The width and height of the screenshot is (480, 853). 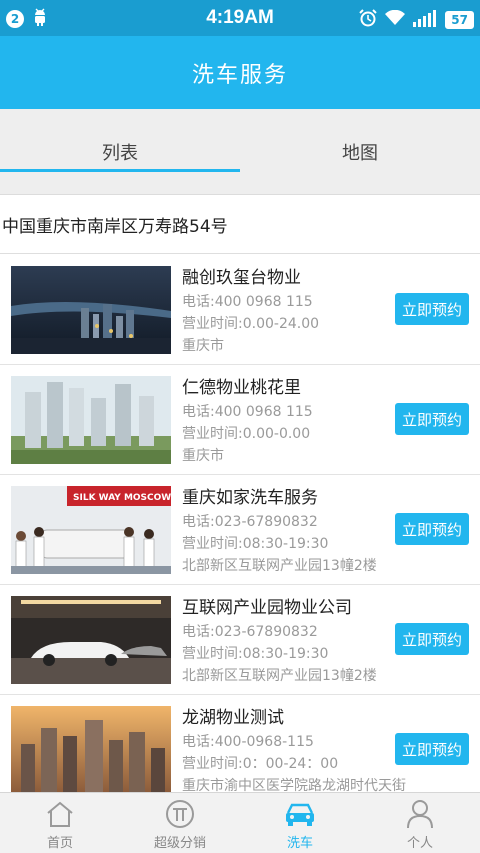 I want to click on nav-profile: 个人, so click(x=420, y=823).